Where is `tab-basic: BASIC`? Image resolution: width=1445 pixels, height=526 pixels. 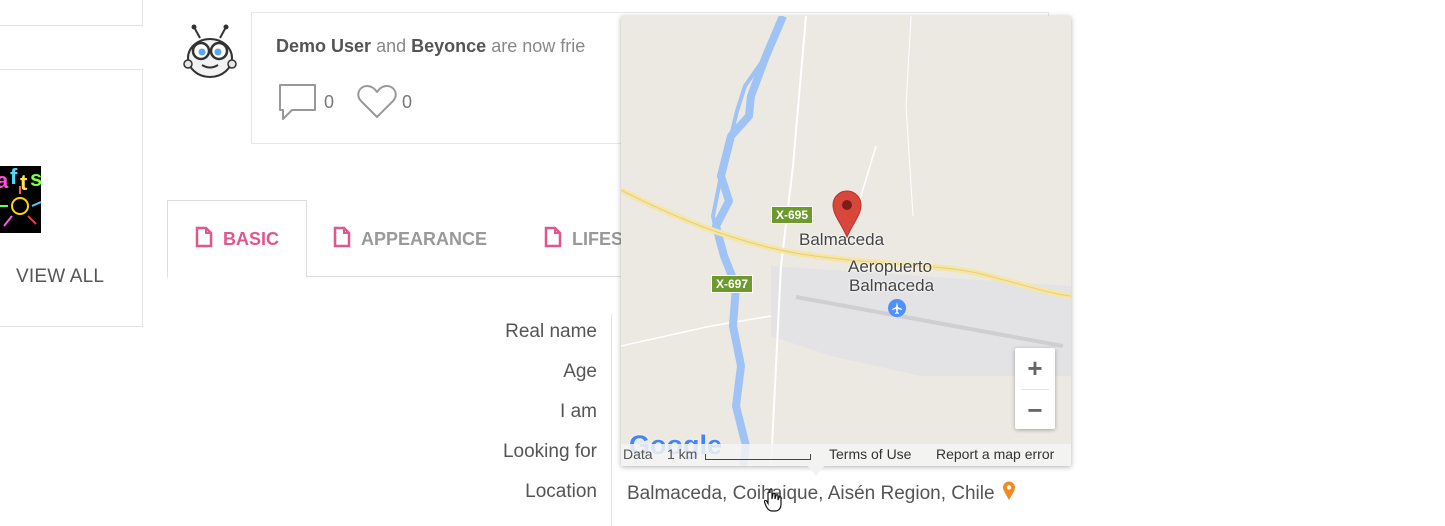
tab-basic: BASIC is located at coordinates (237, 239).